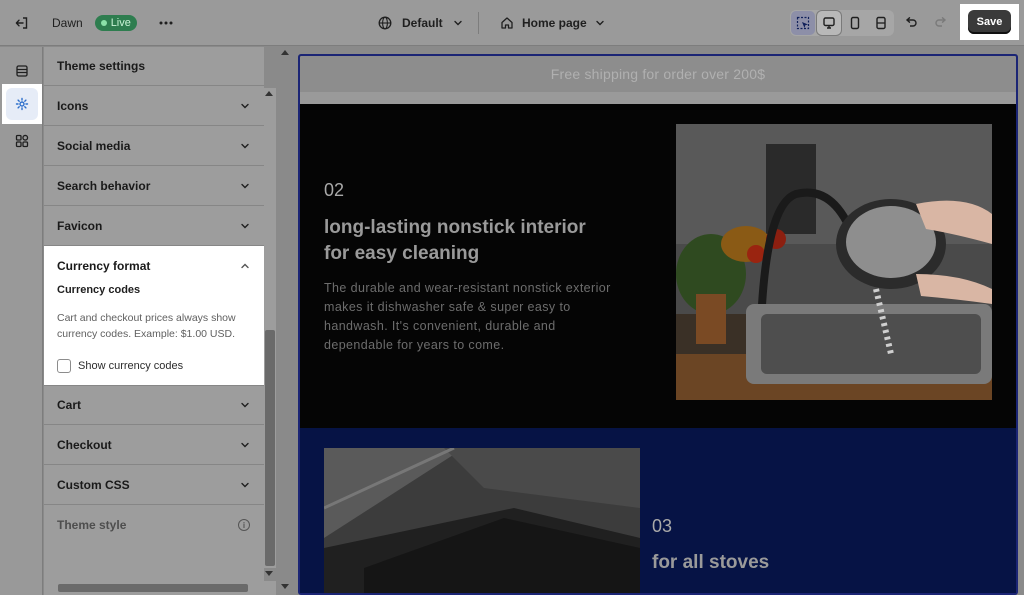  I want to click on redo-button, so click(941, 23).